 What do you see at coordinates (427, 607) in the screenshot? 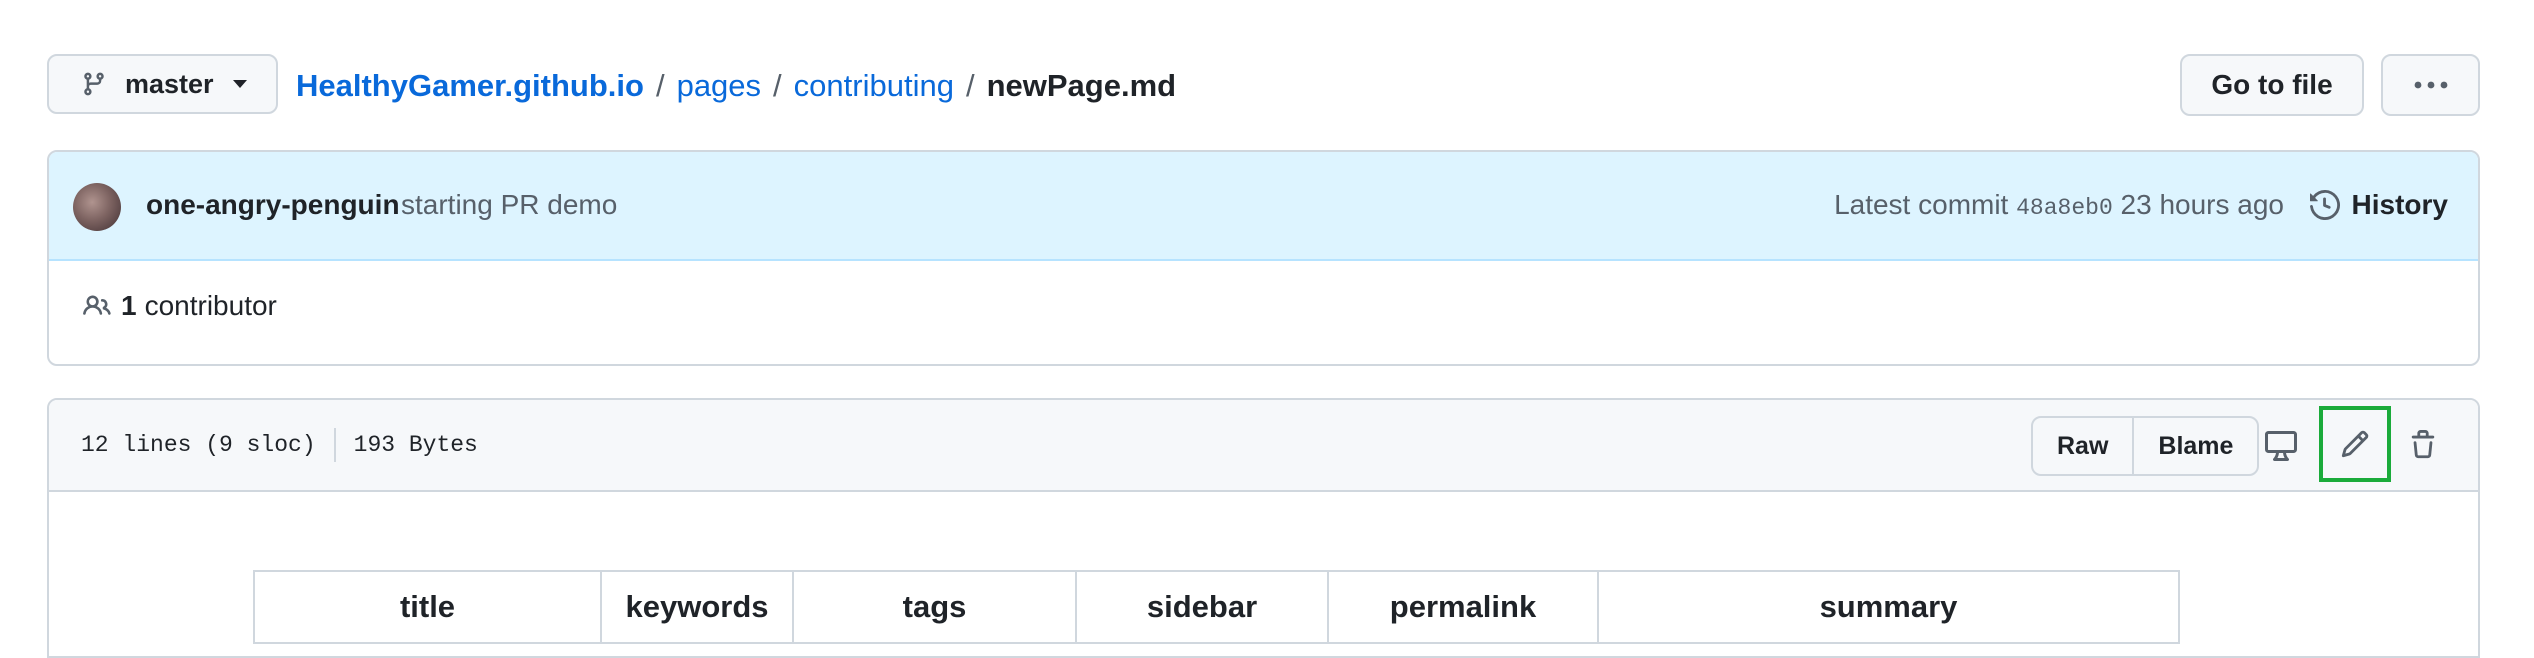
I see `table-header-cell: title` at bounding box center [427, 607].